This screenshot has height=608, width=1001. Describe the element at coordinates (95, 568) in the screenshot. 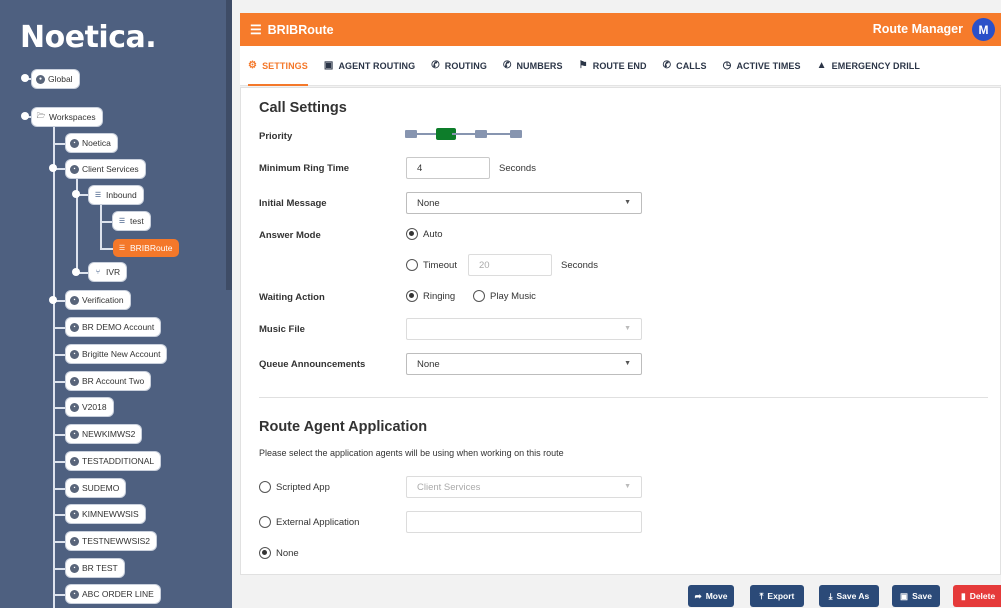

I see `tree-node-account: ▪ BR TEST` at that location.